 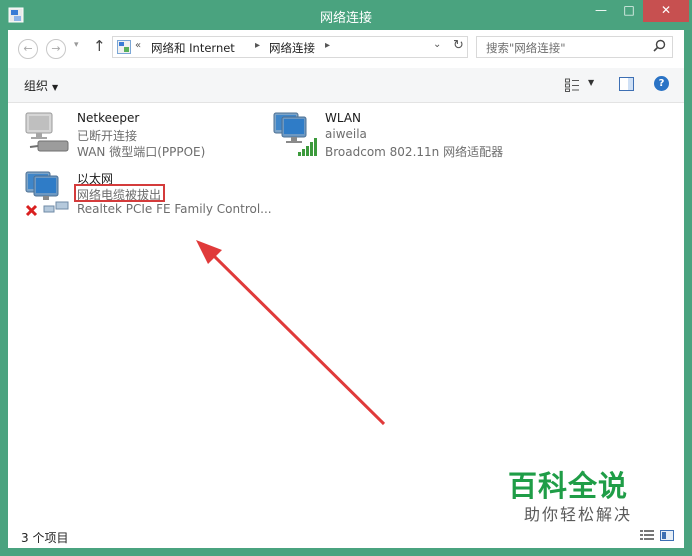 What do you see at coordinates (626, 84) in the screenshot?
I see `preview-pane-icon` at bounding box center [626, 84].